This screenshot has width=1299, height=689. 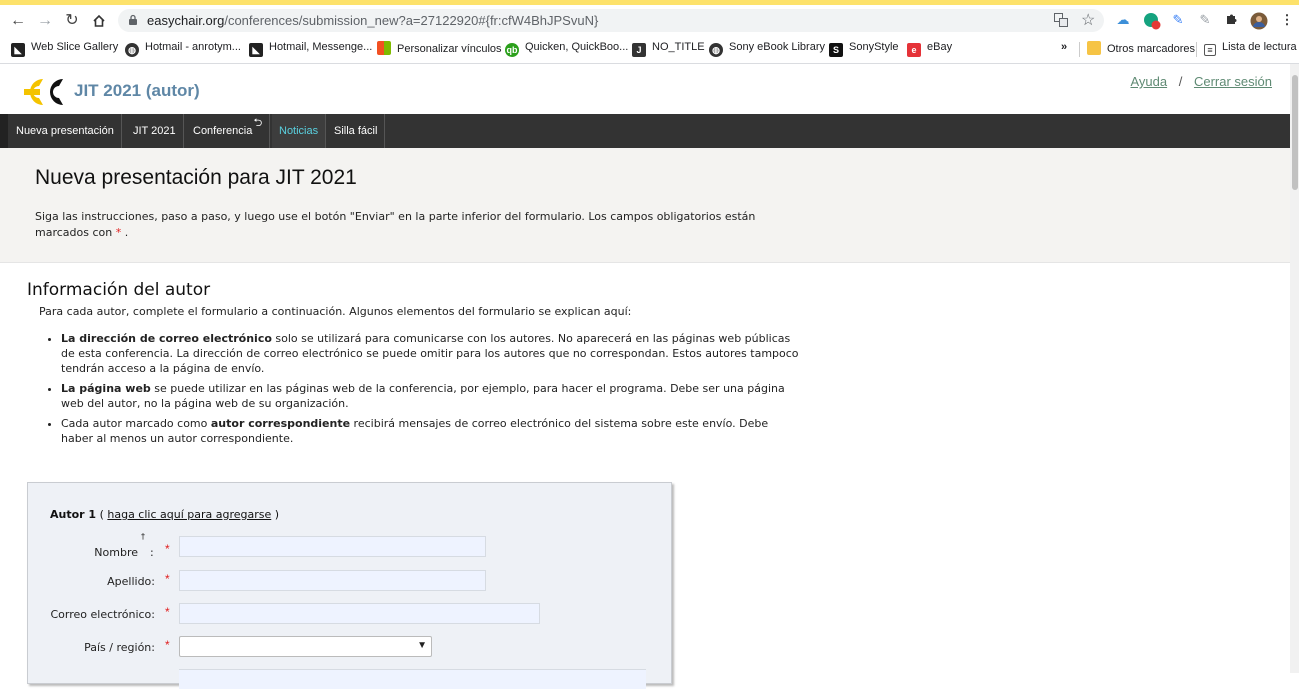 What do you see at coordinates (359, 613) in the screenshot?
I see `email-field` at bounding box center [359, 613].